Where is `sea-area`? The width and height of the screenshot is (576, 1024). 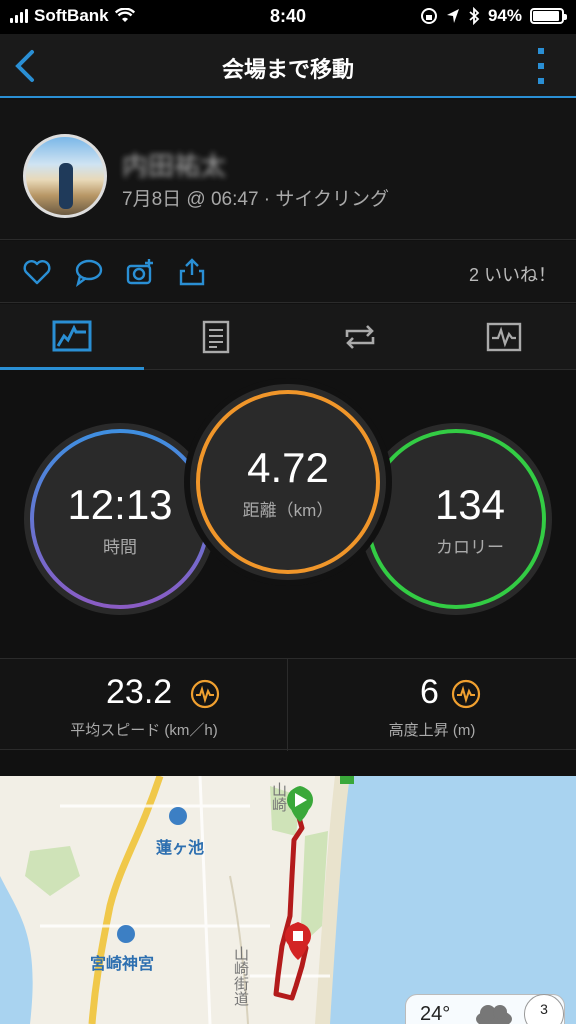
sea-area is located at coordinates (450, 900).